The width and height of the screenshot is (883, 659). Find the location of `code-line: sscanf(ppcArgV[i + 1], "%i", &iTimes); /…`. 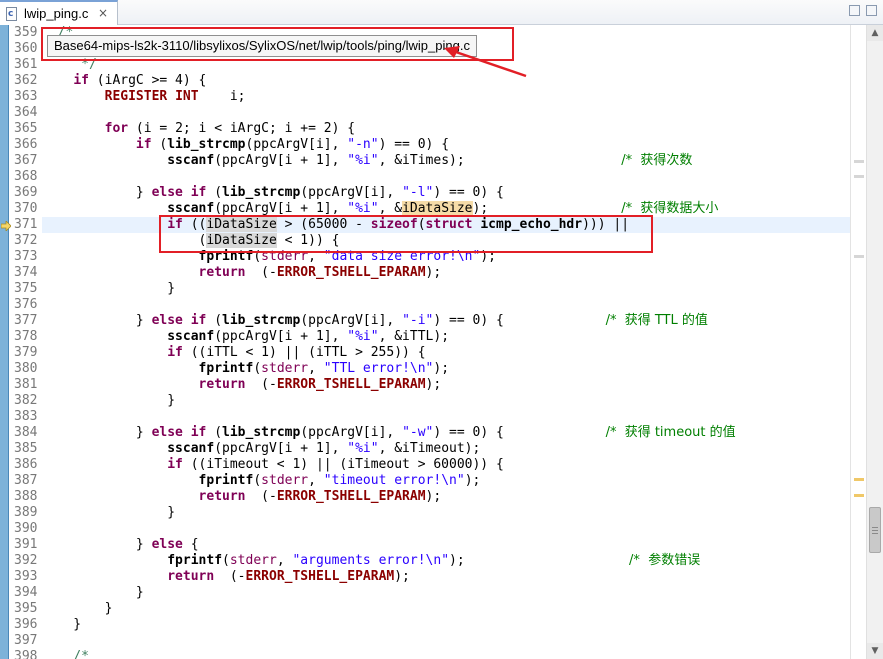

code-line: sscanf(ppcArgV[i + 1], "%i", &iTimes); /… is located at coordinates (446, 161).